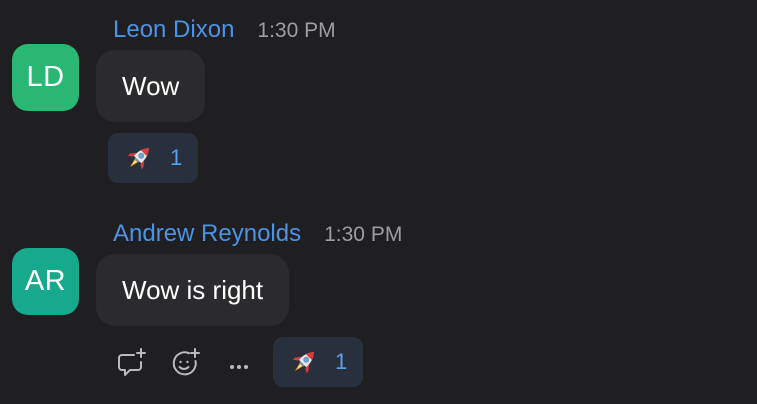  I want to click on avatar: AR, so click(45, 281).